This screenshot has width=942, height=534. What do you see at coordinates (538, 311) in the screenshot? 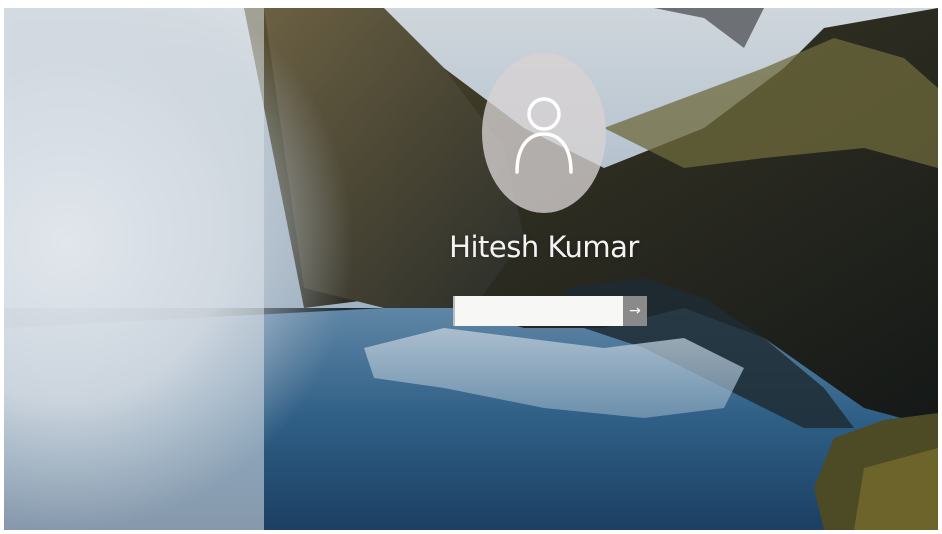
I see `password-input` at bounding box center [538, 311].